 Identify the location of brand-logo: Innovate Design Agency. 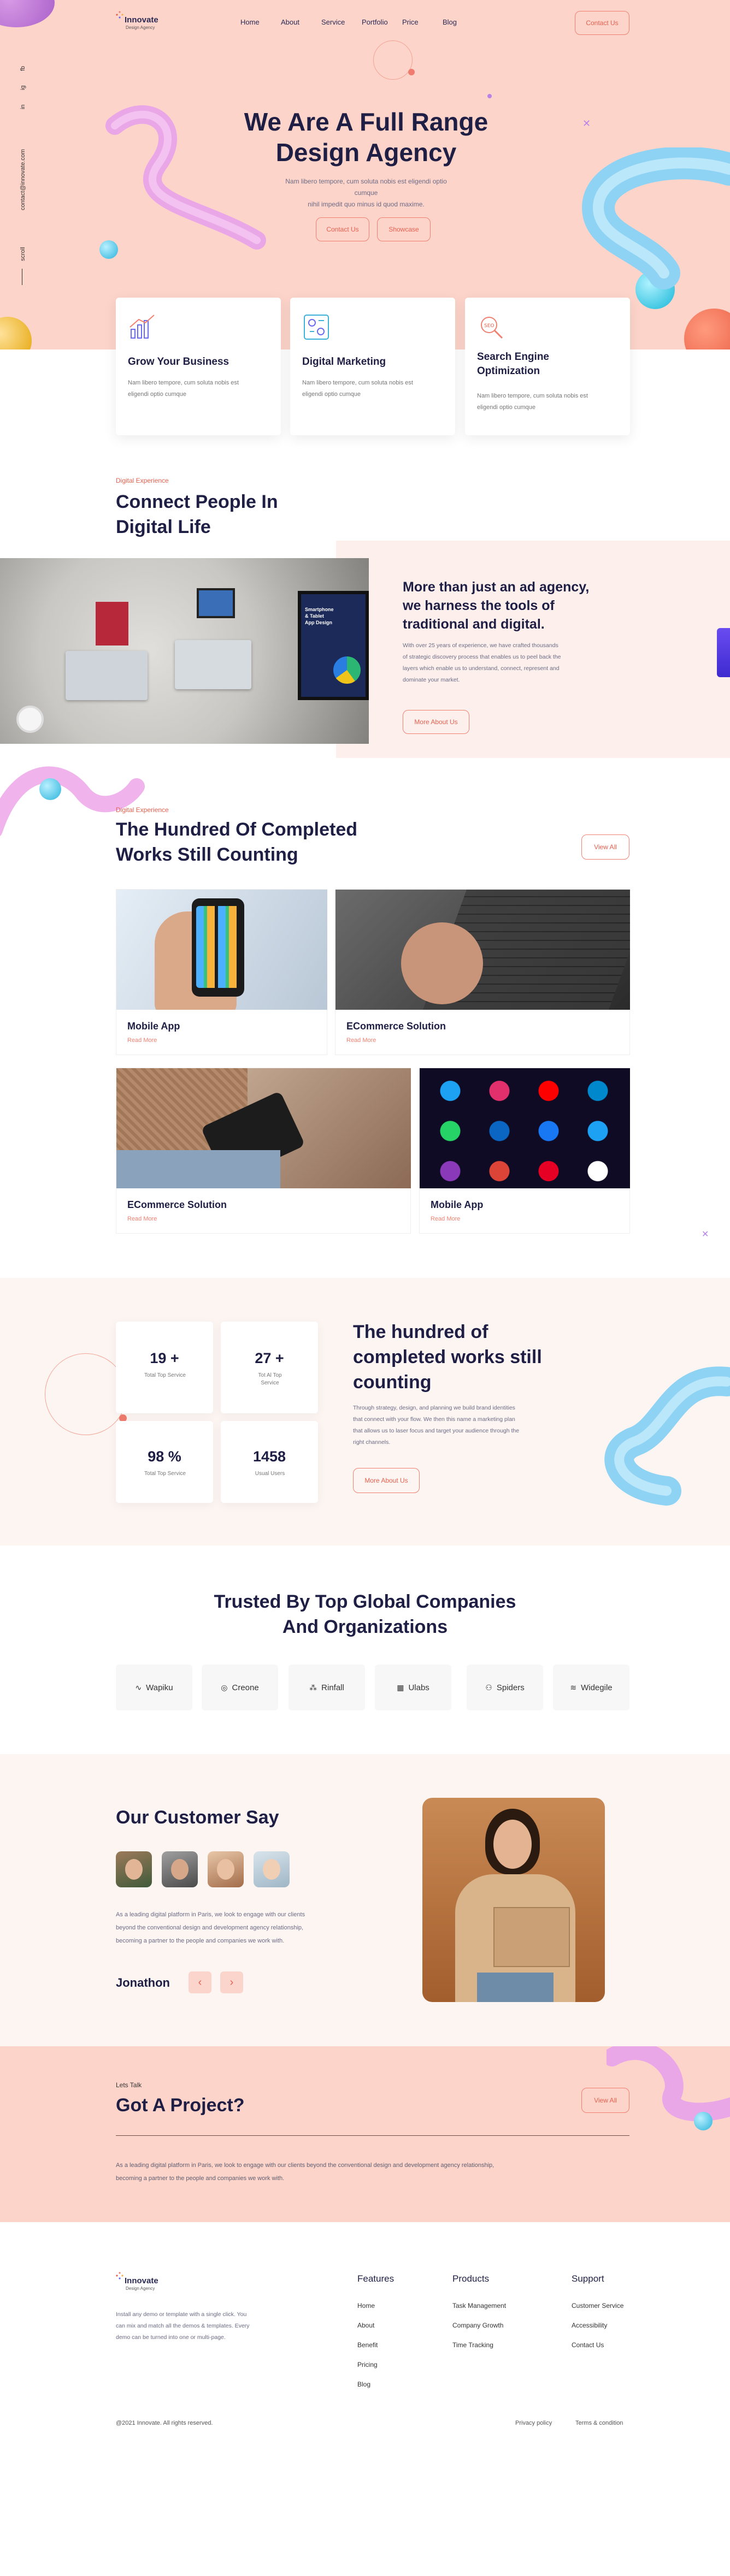
(140, 23).